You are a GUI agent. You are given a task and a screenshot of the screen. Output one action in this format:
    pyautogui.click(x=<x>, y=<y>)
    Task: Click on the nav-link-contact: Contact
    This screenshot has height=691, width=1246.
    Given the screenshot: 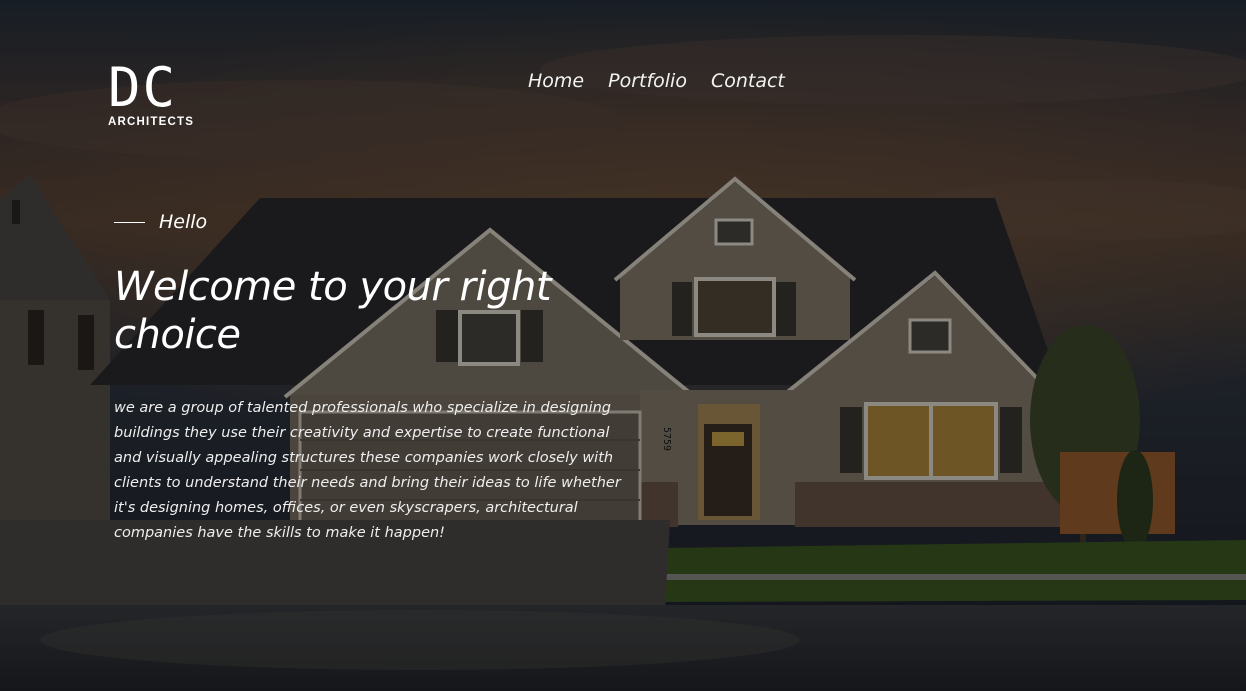 What is the action you would take?
    pyautogui.click(x=748, y=81)
    